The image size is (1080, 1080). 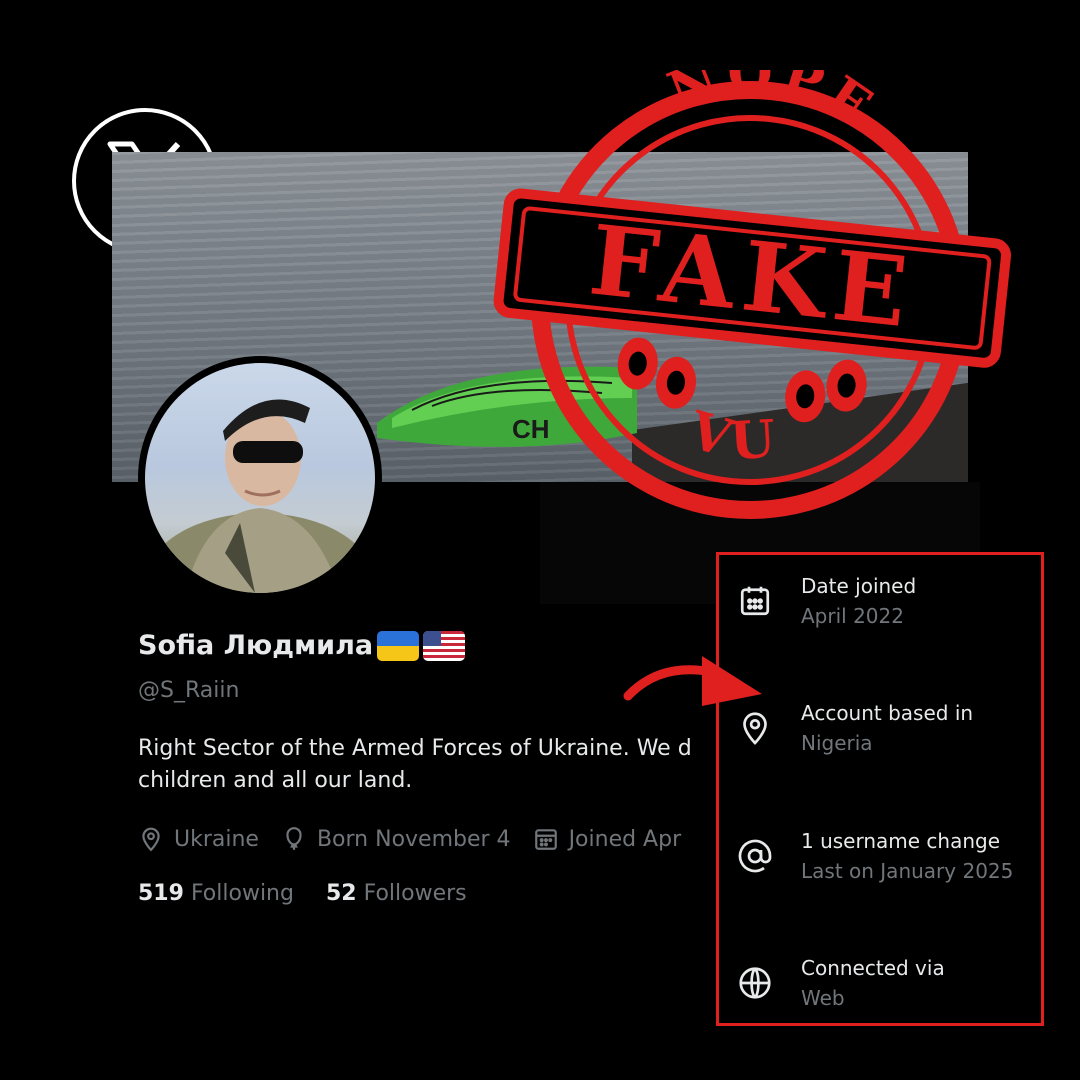 What do you see at coordinates (859, 586) in the screenshot?
I see `about-label: Date joined` at bounding box center [859, 586].